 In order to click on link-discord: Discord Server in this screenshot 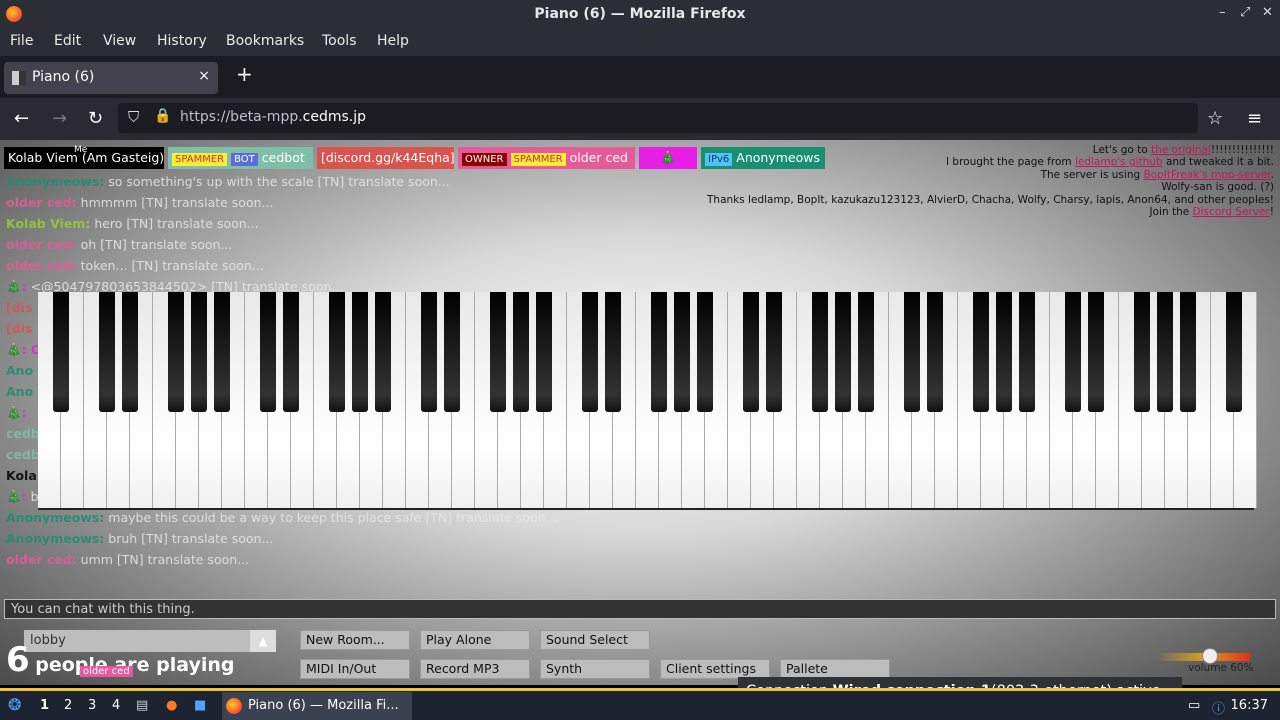, I will do `click(1231, 212)`.